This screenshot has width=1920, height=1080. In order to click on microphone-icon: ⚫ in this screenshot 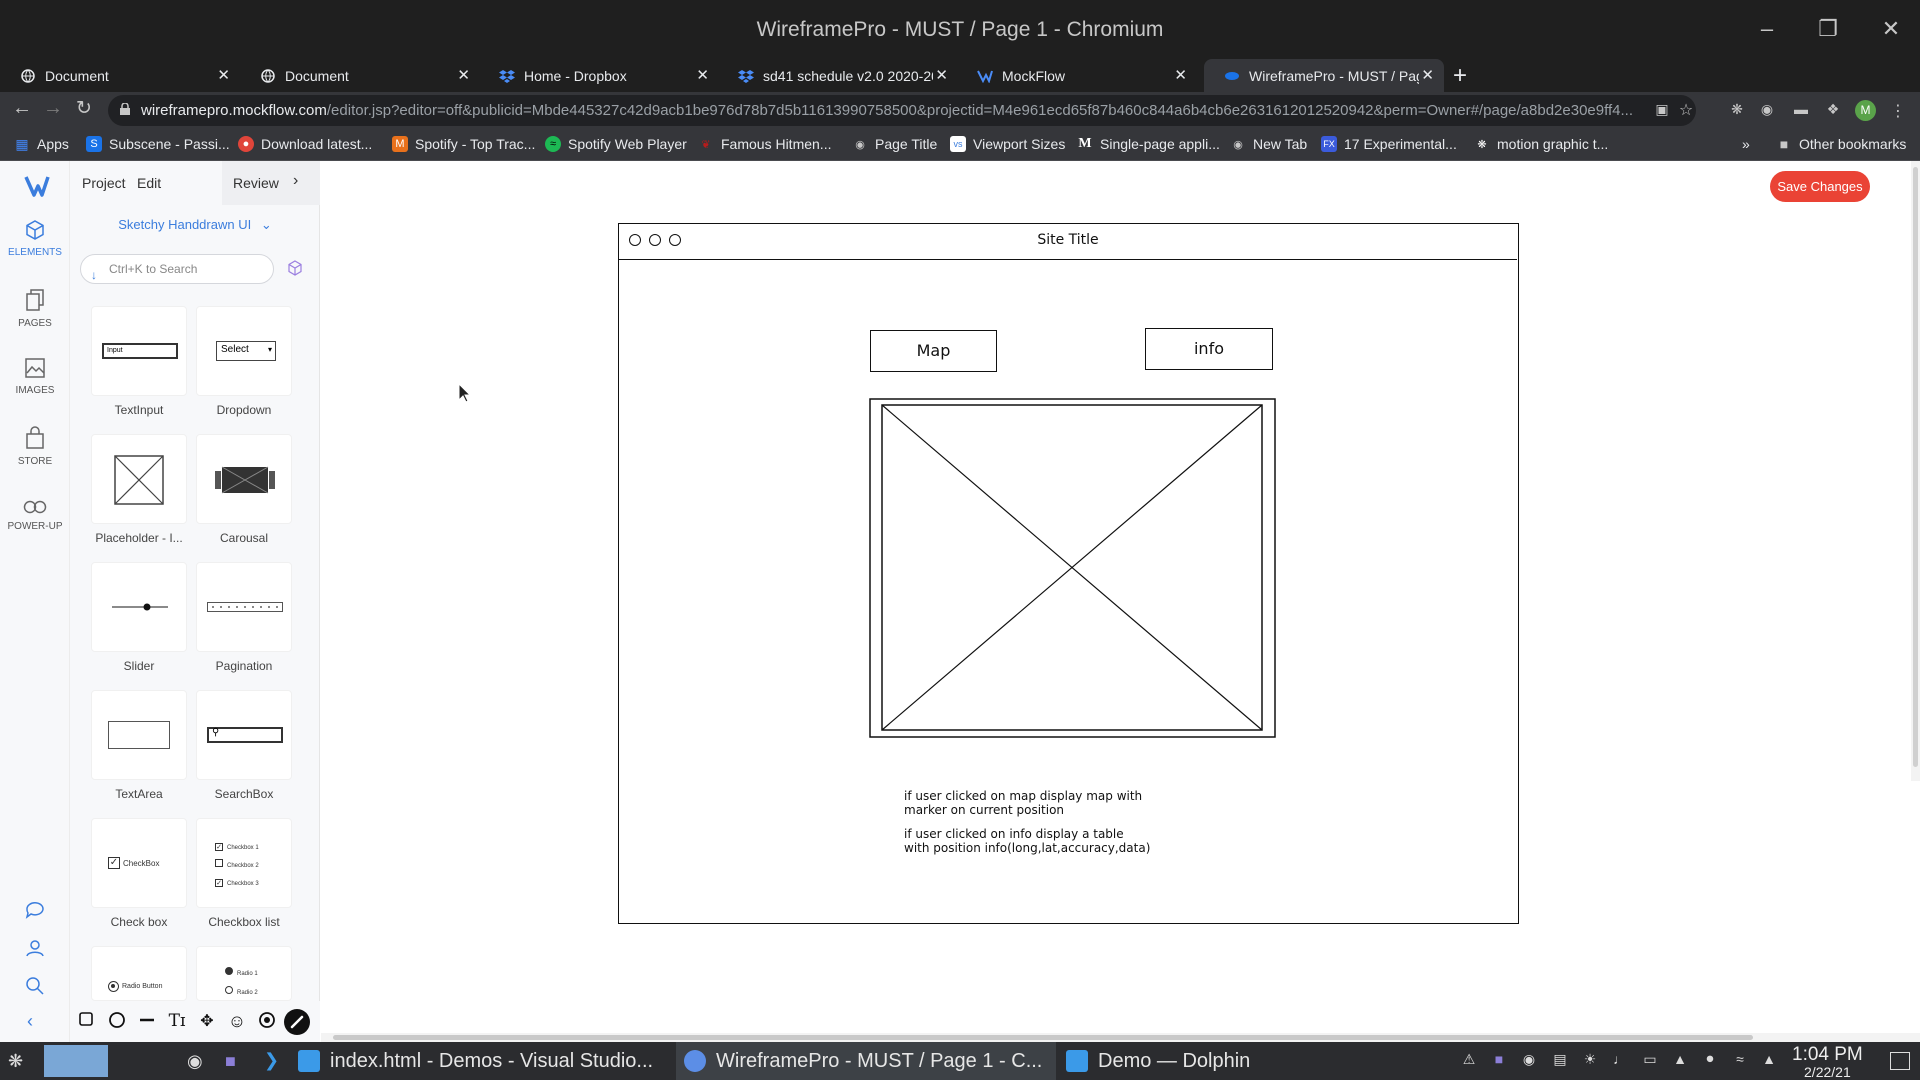, I will do `click(1710, 1060)`.